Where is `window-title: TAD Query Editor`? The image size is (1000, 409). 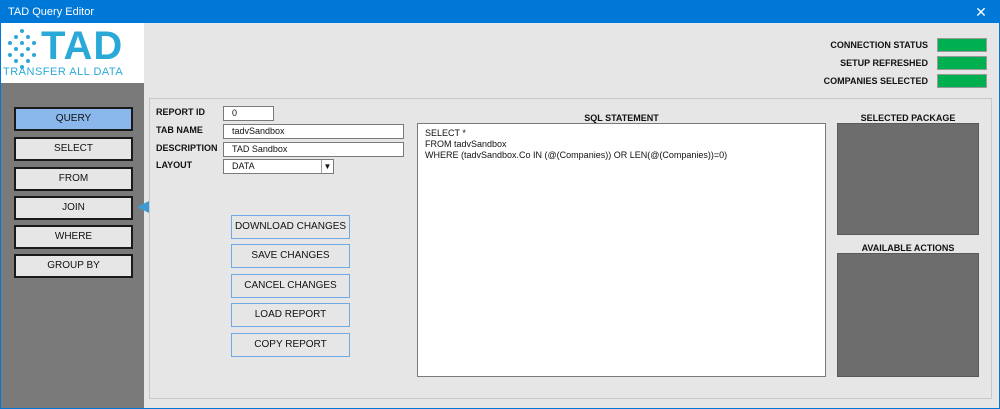 window-title: TAD Query Editor is located at coordinates (51, 12).